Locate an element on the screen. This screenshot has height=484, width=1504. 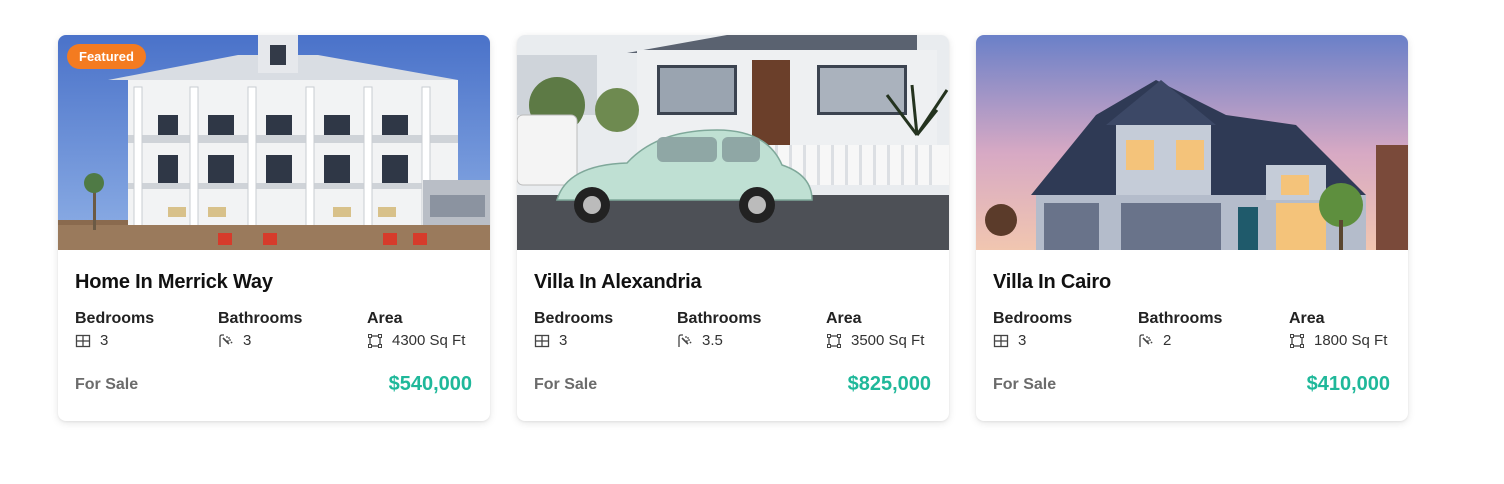
area-value: 3500 Sq Ft is located at coordinates (888, 340).